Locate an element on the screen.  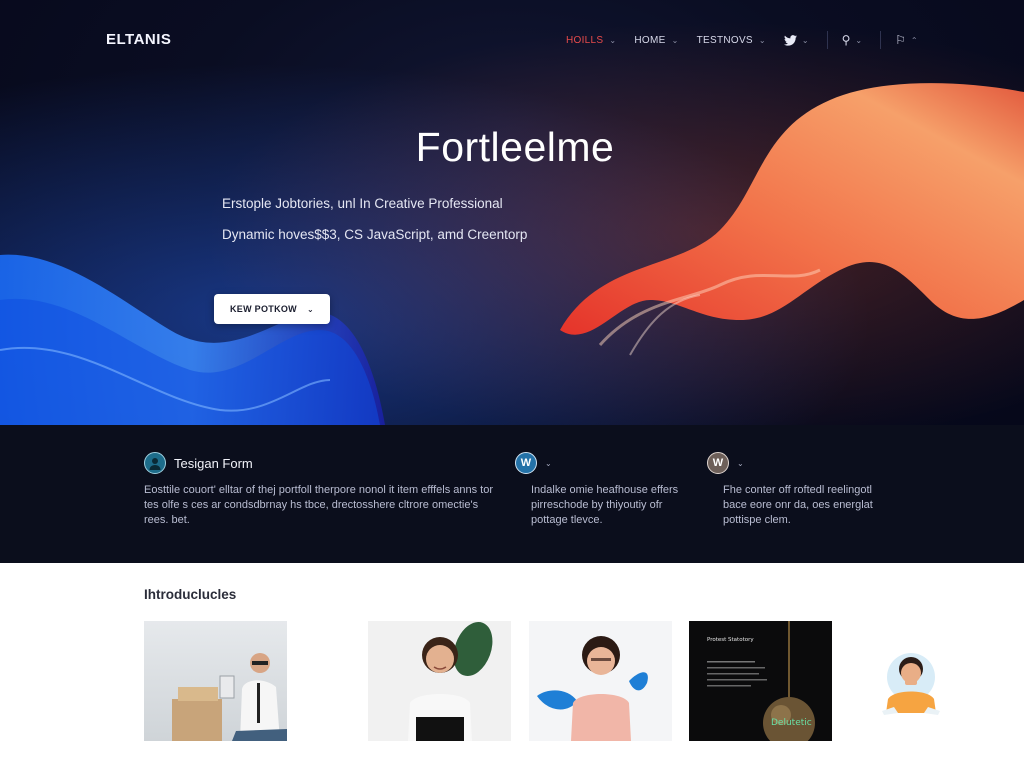
nav-item-home: HOME ⌄ is located at coordinates (656, 40).